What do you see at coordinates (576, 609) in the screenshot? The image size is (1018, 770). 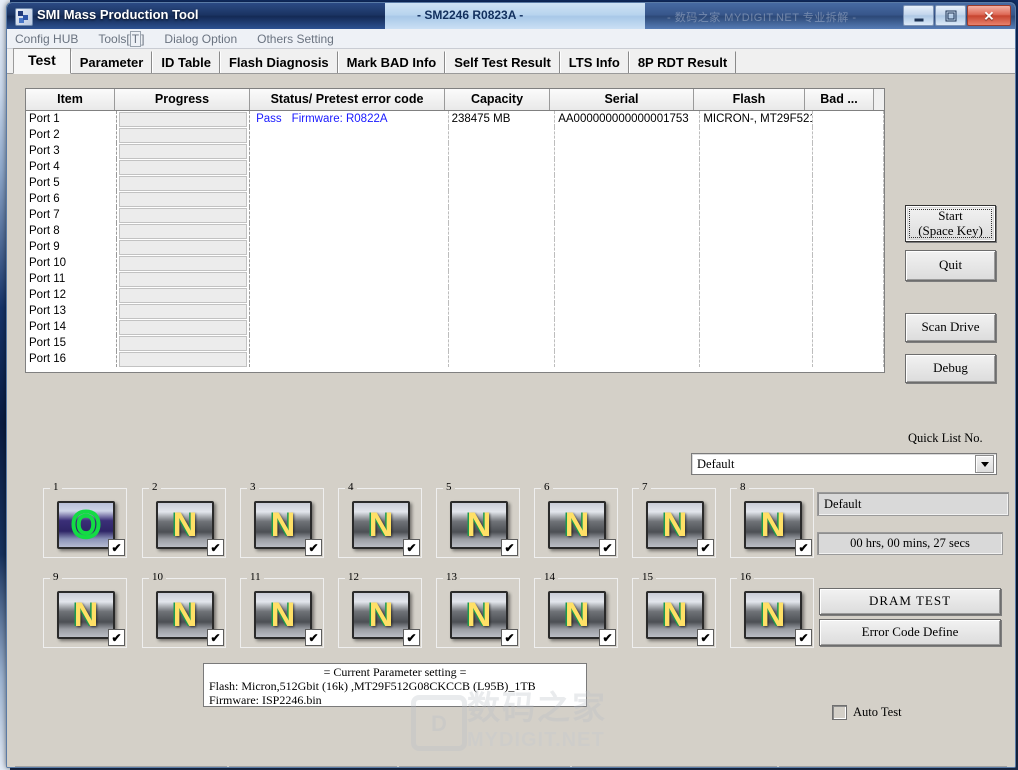 I see `drive-slot: 14 N ✔` at bounding box center [576, 609].